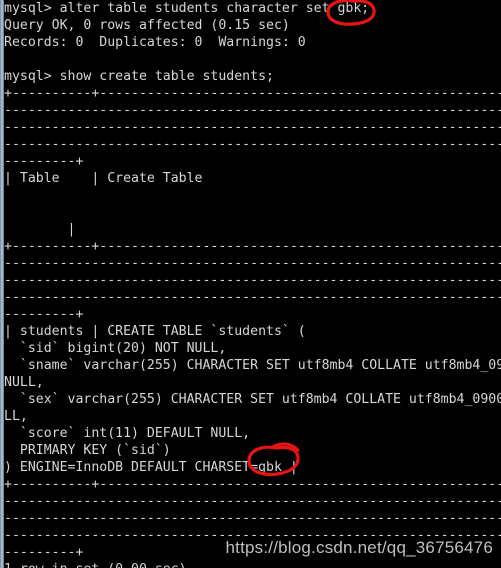 This screenshot has height=568, width=501. I want to click on terminal-line: LL,, so click(16, 416).